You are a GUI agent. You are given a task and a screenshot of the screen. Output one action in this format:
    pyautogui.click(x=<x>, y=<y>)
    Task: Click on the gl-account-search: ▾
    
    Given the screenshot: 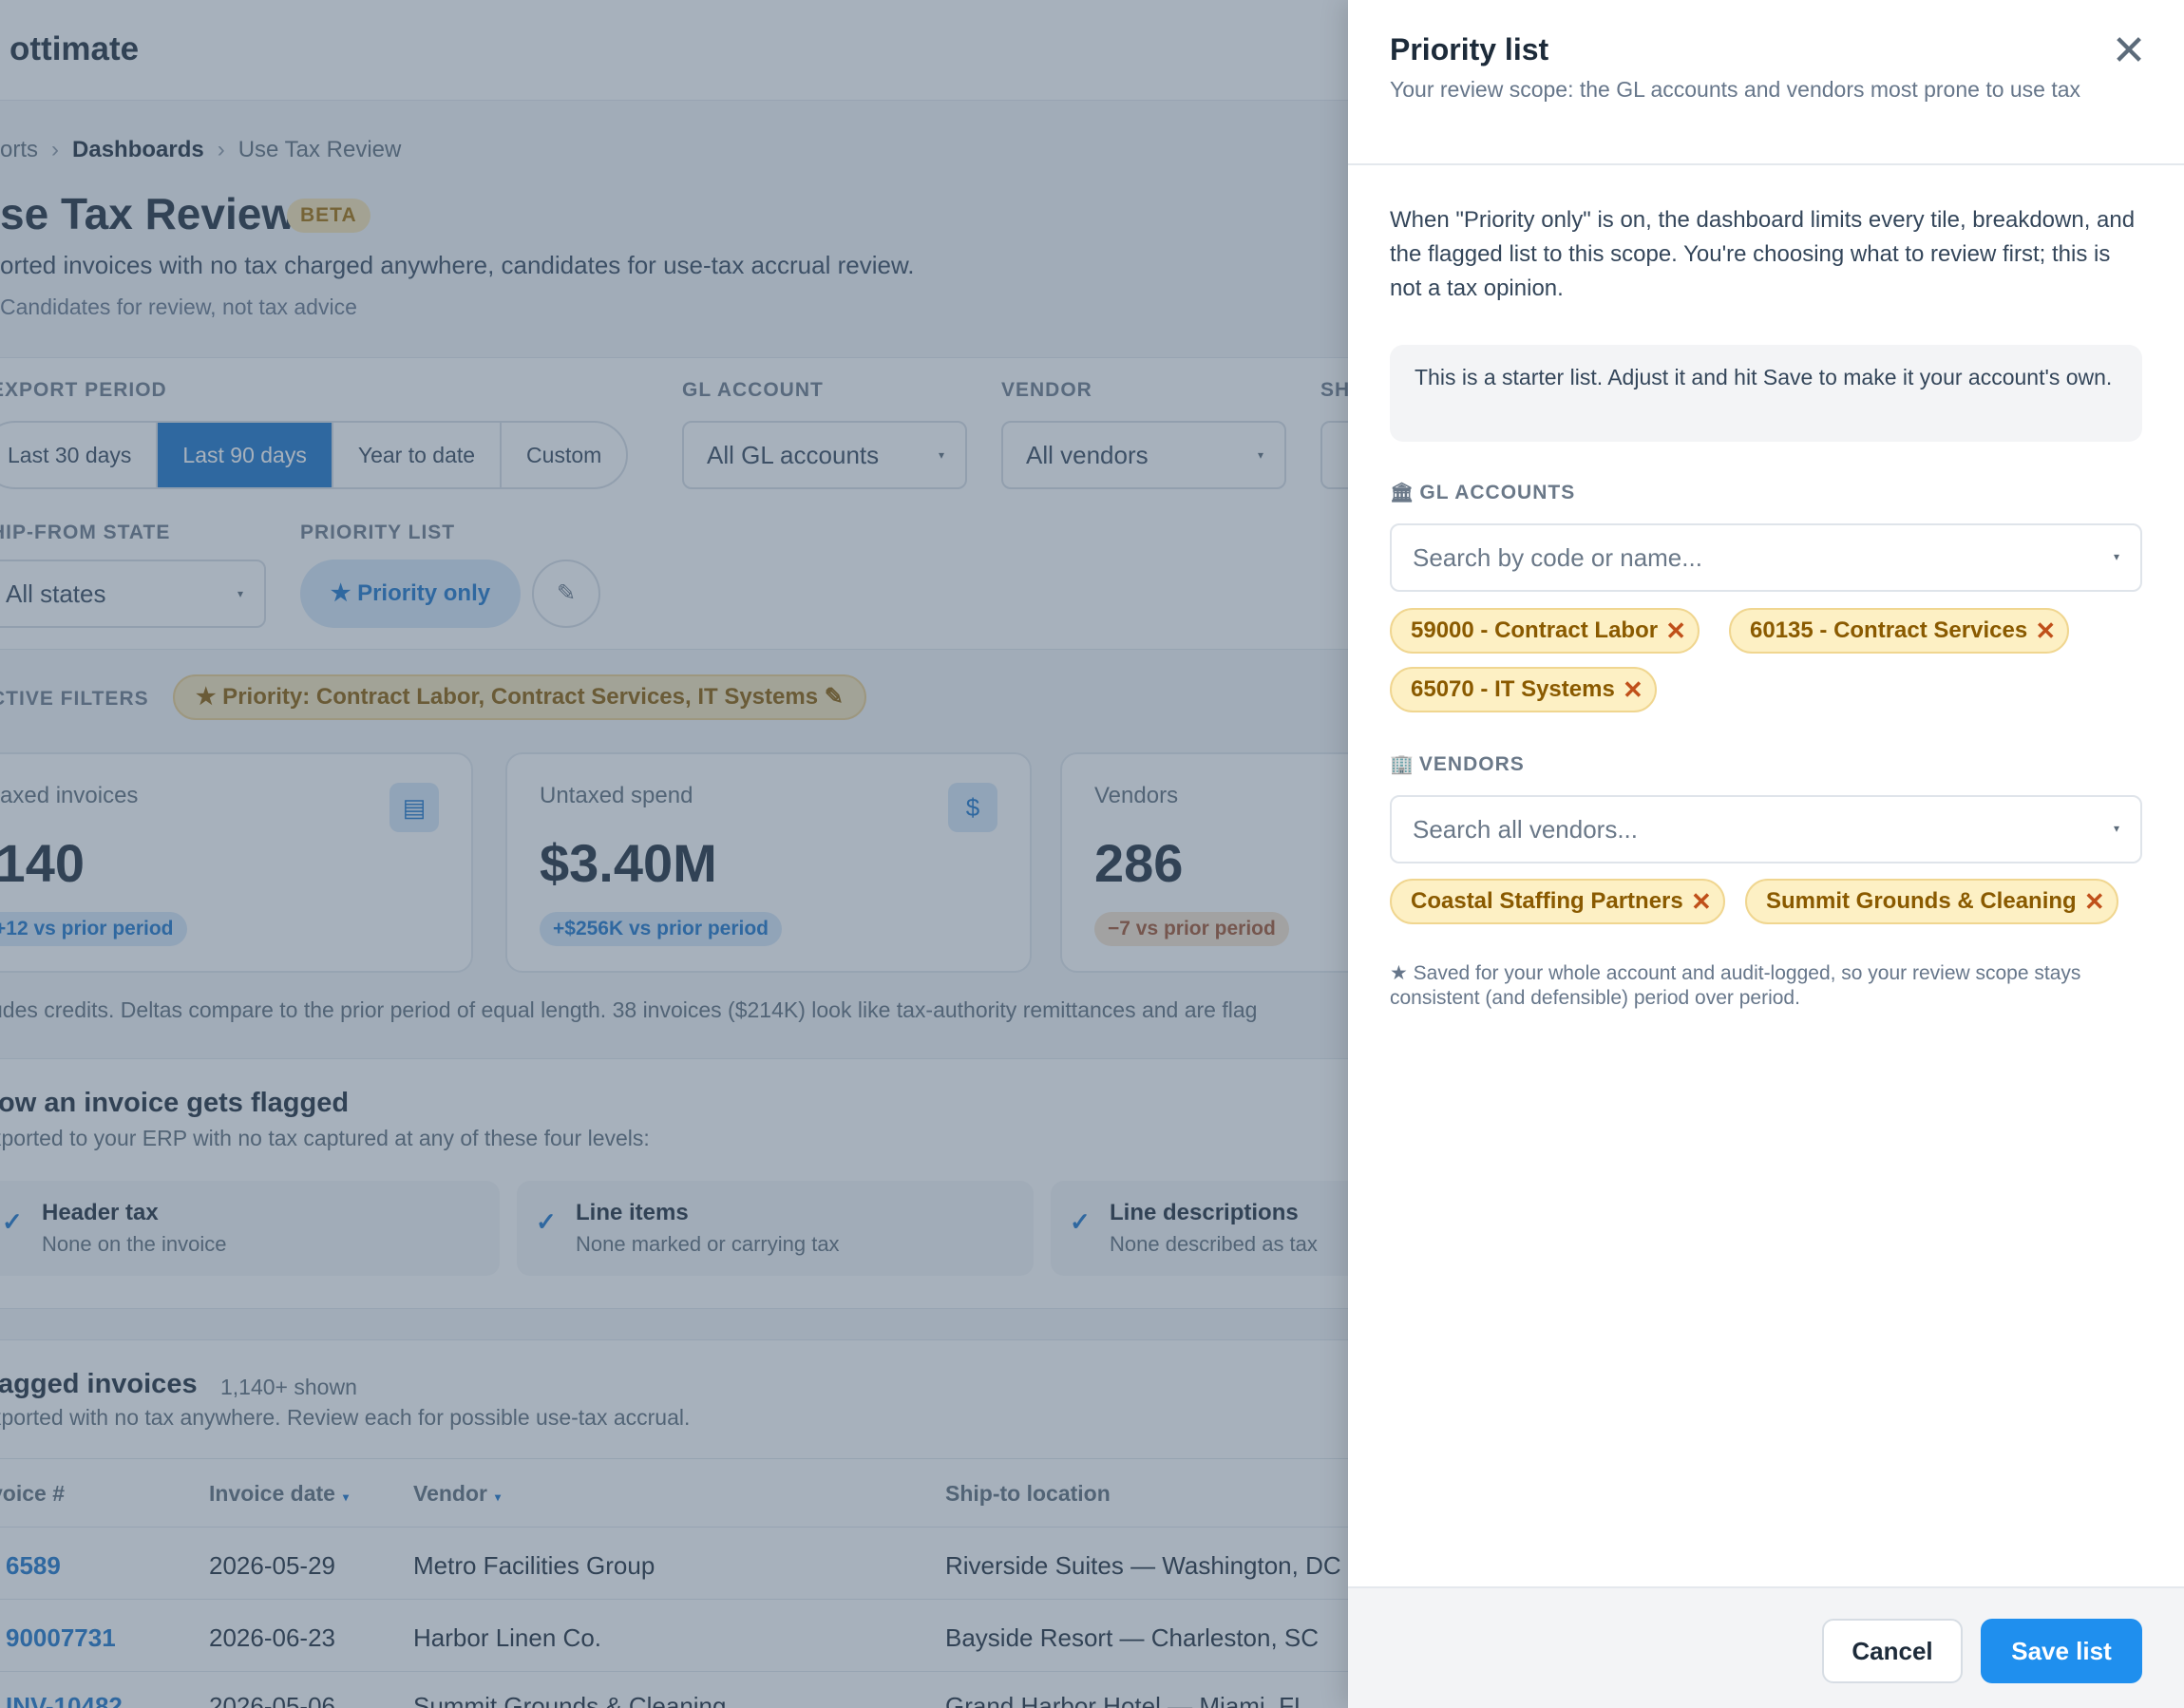 What is the action you would take?
    pyautogui.click(x=1766, y=557)
    